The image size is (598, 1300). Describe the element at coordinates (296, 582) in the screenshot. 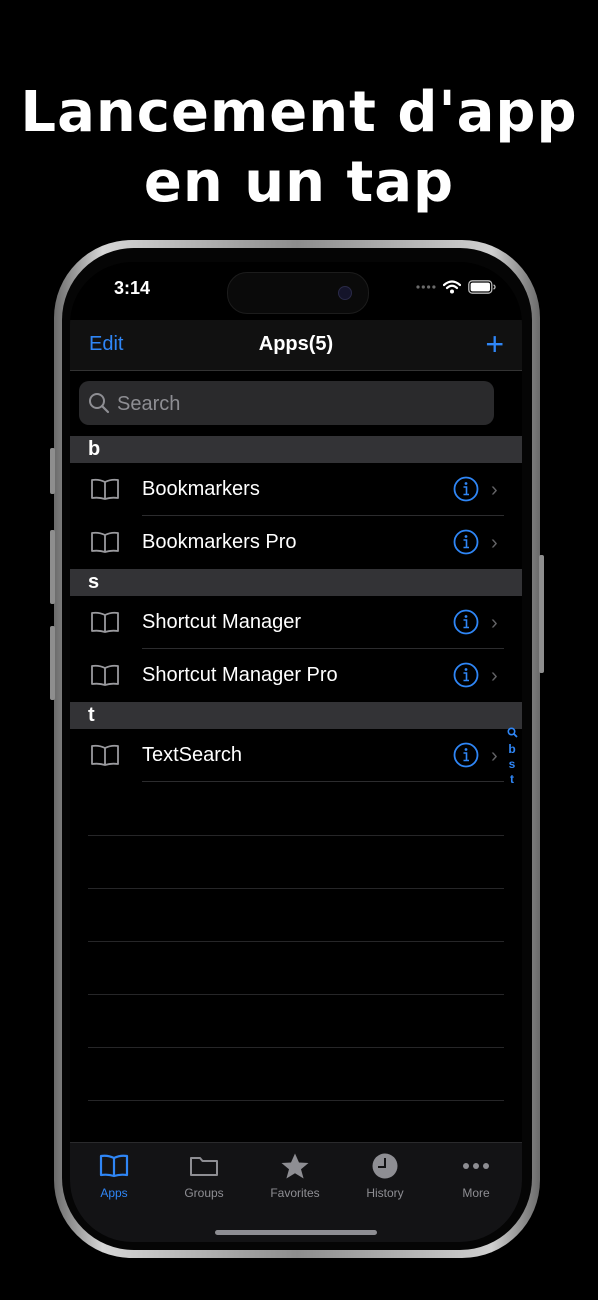

I see `section-header-s: s` at that location.